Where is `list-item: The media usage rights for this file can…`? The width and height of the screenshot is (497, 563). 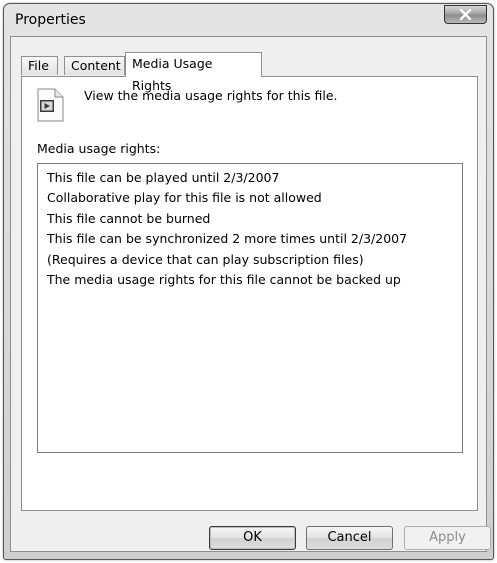
list-item: The media usage rights for this file can… is located at coordinates (224, 280).